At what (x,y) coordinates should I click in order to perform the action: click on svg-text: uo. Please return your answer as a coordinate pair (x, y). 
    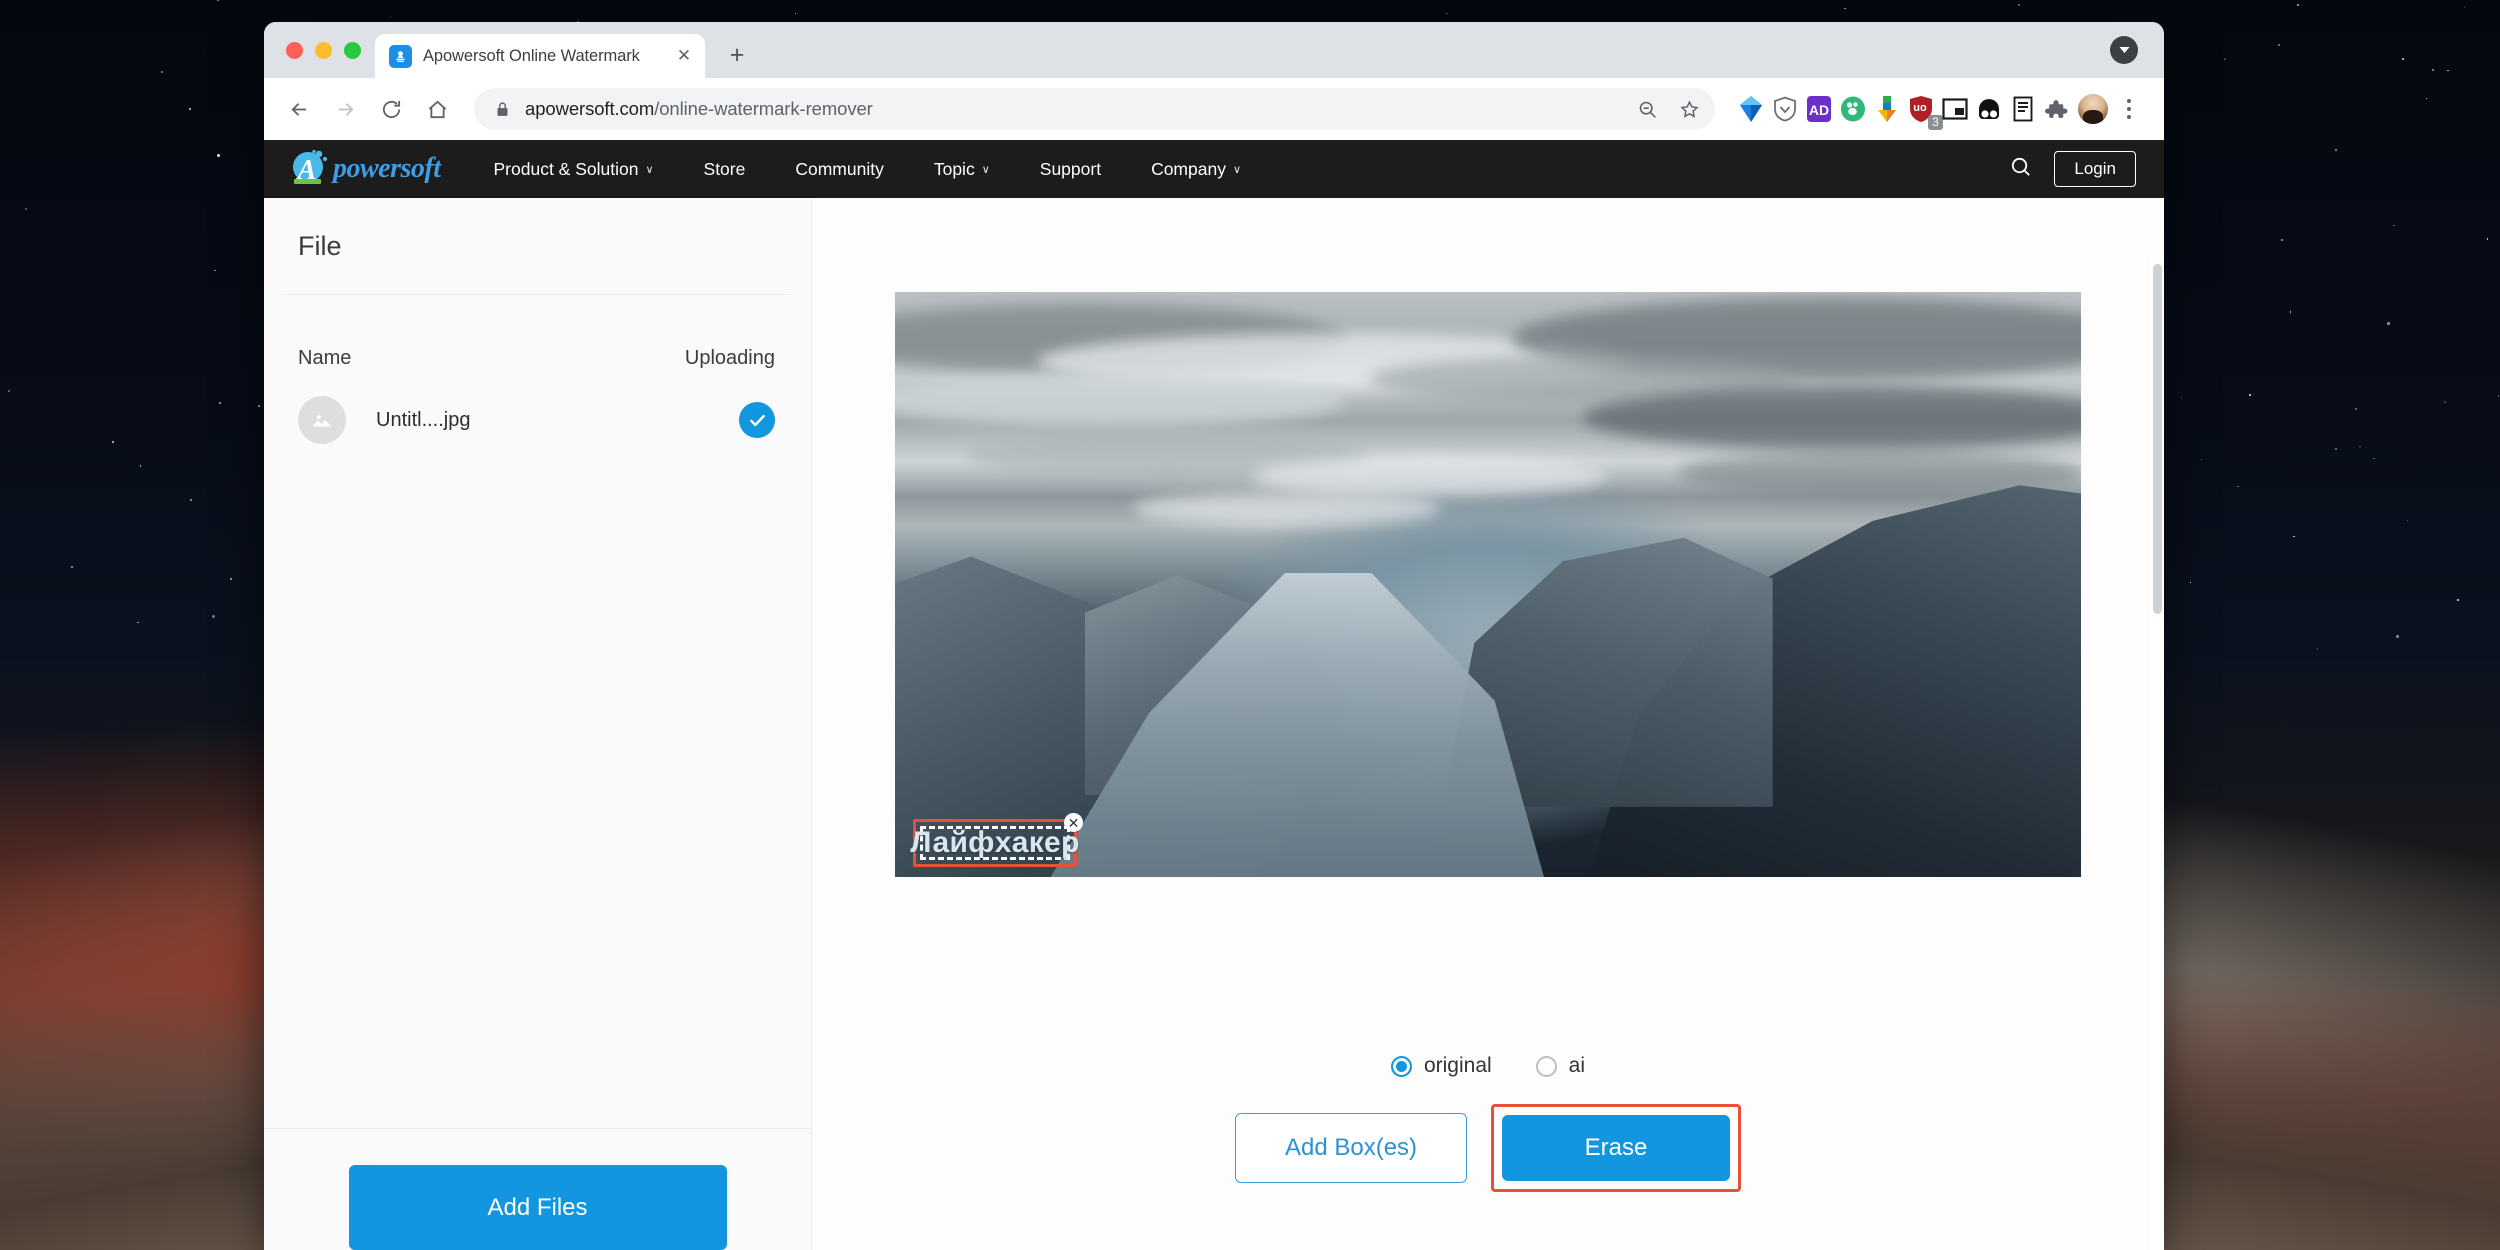
    Looking at the image, I should click on (1920, 108).